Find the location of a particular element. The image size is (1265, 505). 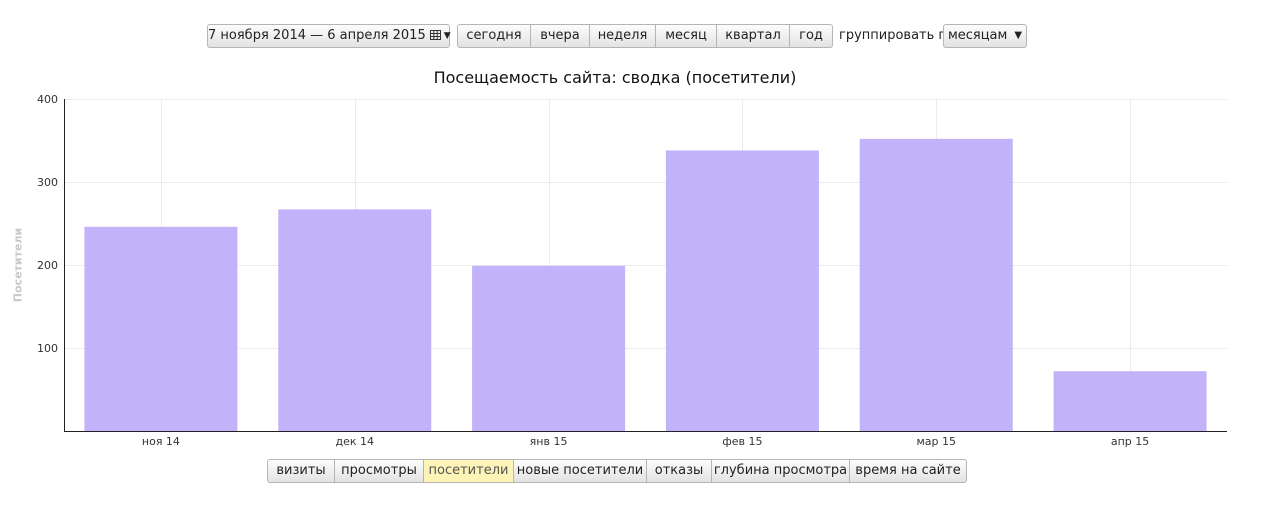

x-tick-label: янв 15 is located at coordinates (549, 441).